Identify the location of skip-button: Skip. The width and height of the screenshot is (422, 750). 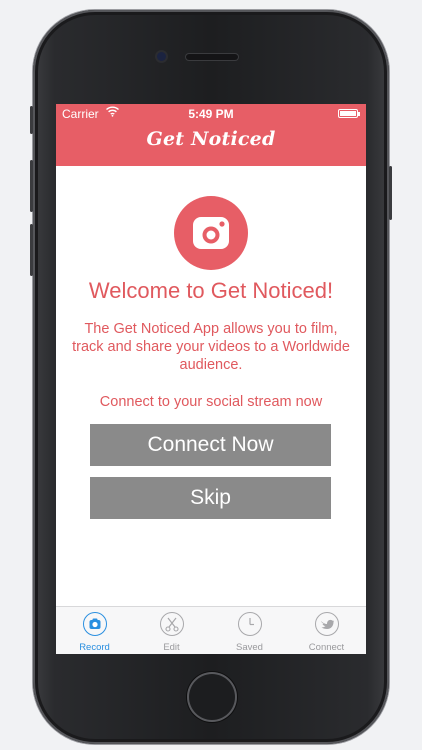
(210, 498).